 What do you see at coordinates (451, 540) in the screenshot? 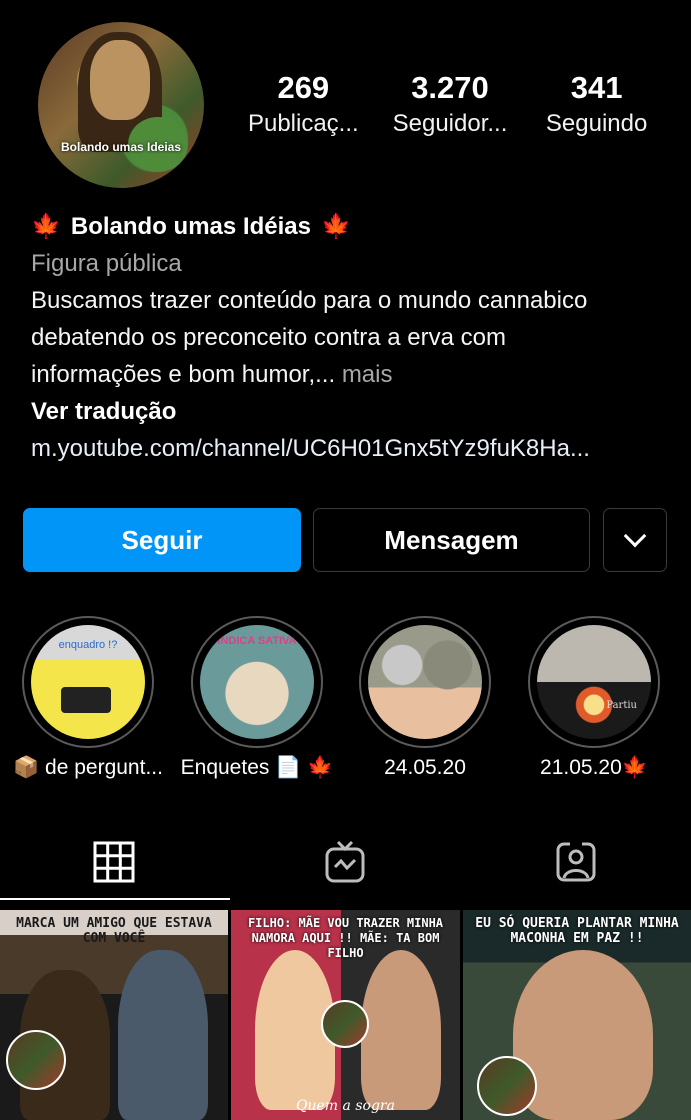
I see `message-button: Mensagem` at bounding box center [451, 540].